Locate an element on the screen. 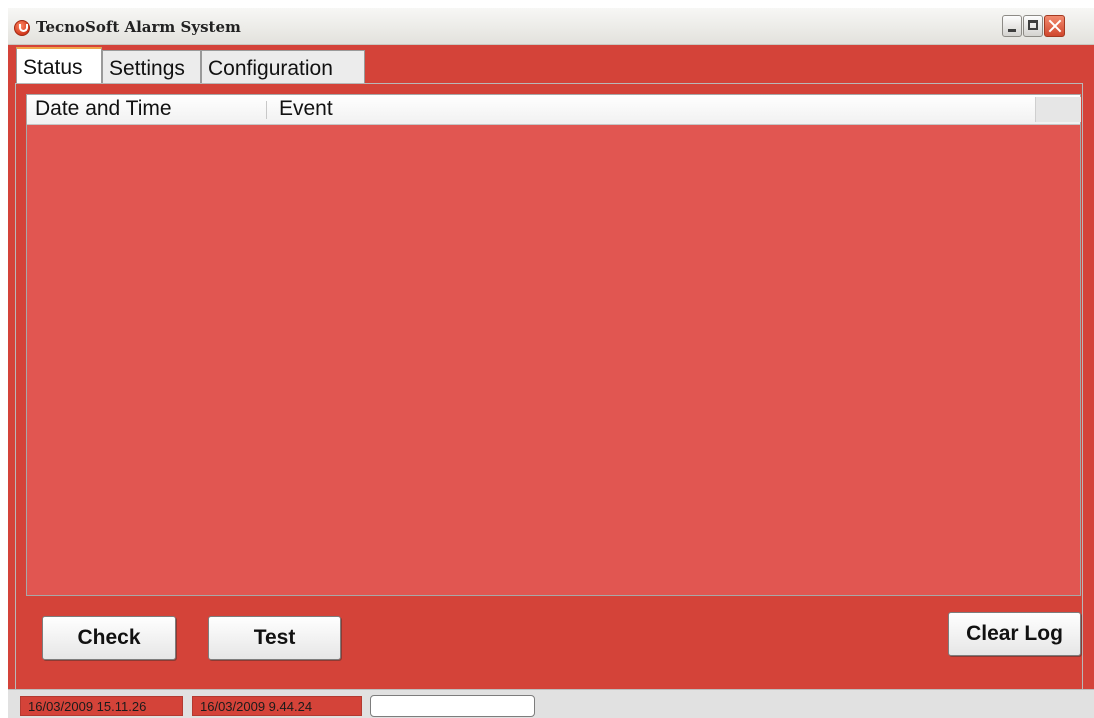 This screenshot has width=1094, height=718. close-button is located at coordinates (1054, 26).